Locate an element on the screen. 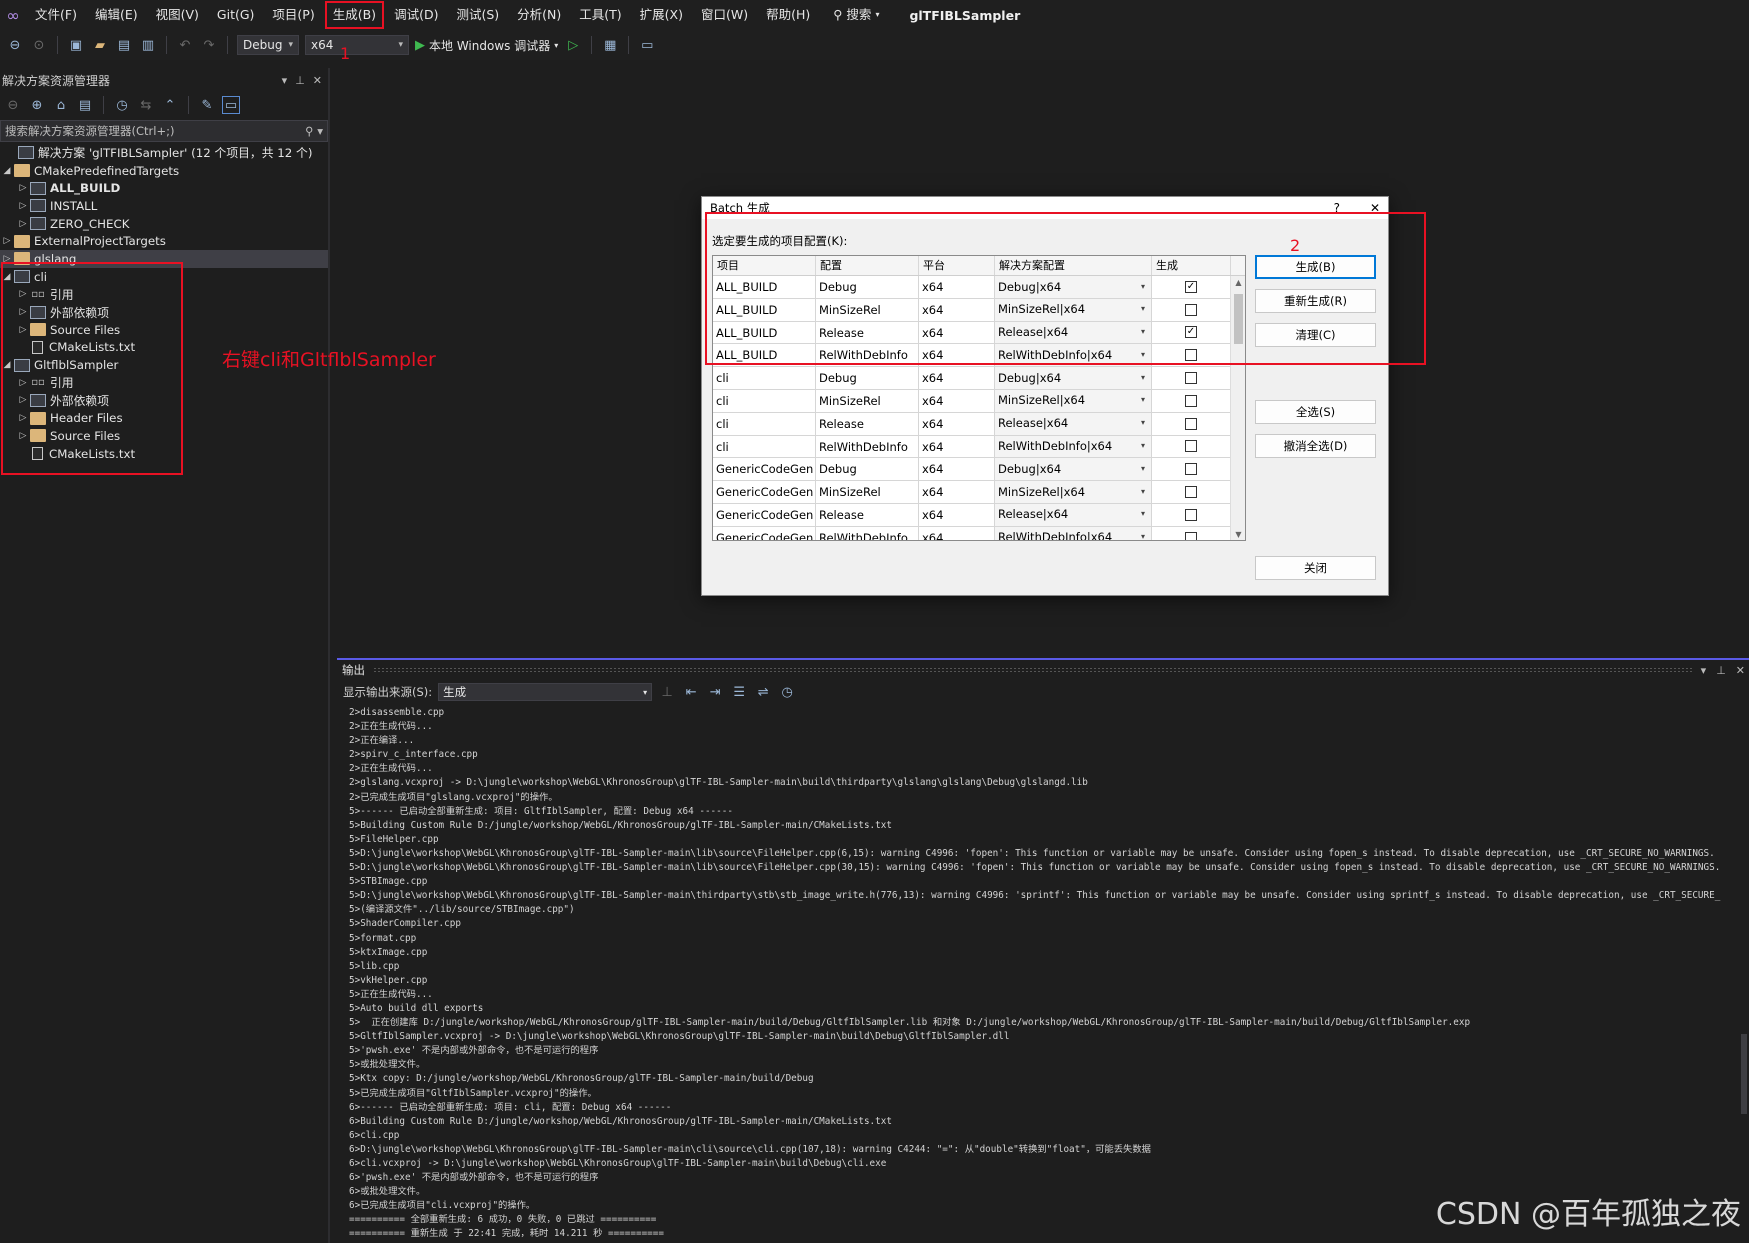 The width and height of the screenshot is (1749, 1243). sync-active-document-icon: ⇆ is located at coordinates (146, 105).